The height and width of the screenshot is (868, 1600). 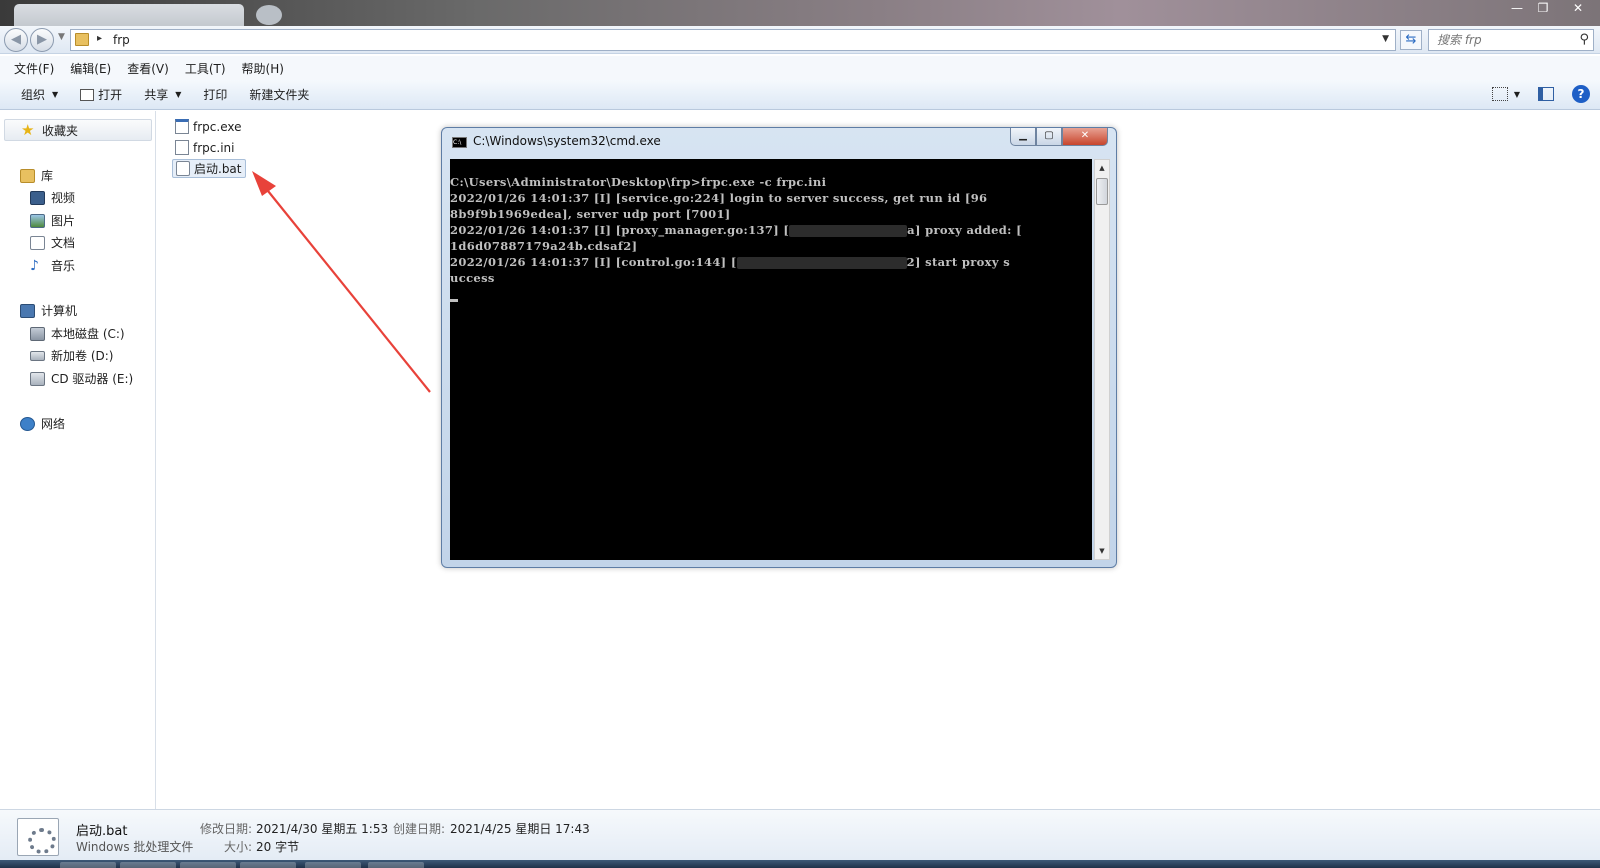 What do you see at coordinates (81, 378) in the screenshot?
I see `nav-drive-e: CD 驱动器 (E:)` at bounding box center [81, 378].